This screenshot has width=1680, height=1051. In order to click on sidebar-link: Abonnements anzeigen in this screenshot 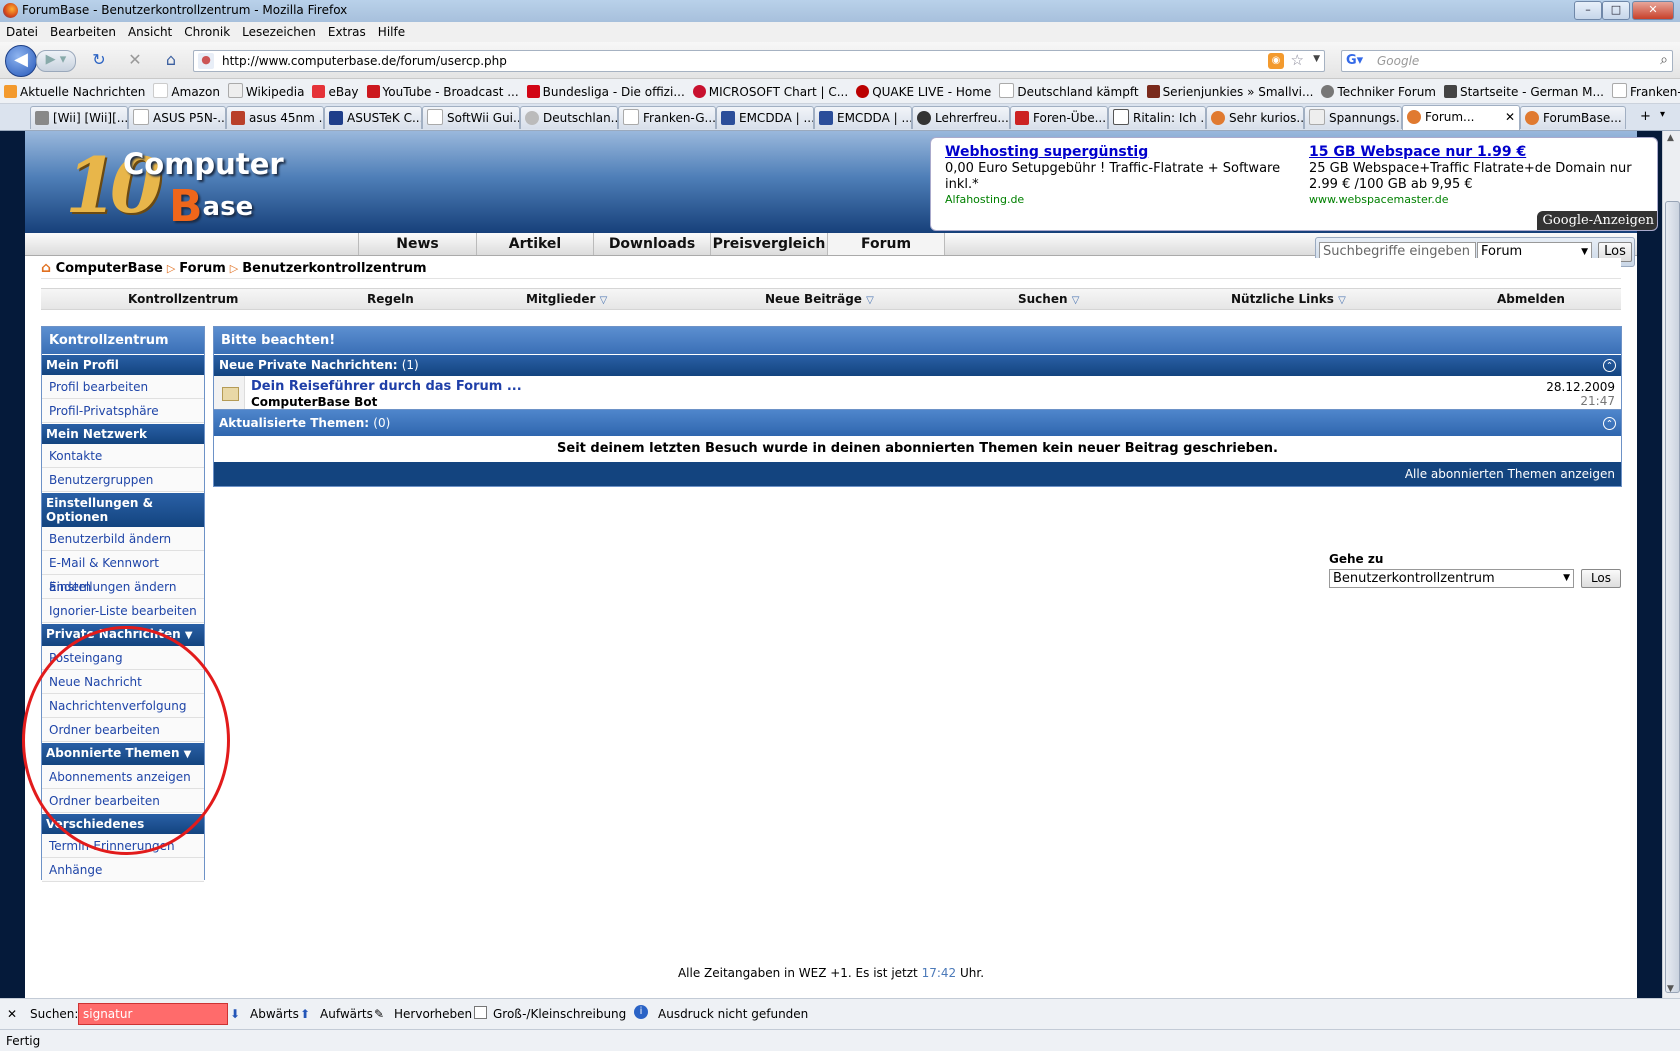, I will do `click(123, 777)`.